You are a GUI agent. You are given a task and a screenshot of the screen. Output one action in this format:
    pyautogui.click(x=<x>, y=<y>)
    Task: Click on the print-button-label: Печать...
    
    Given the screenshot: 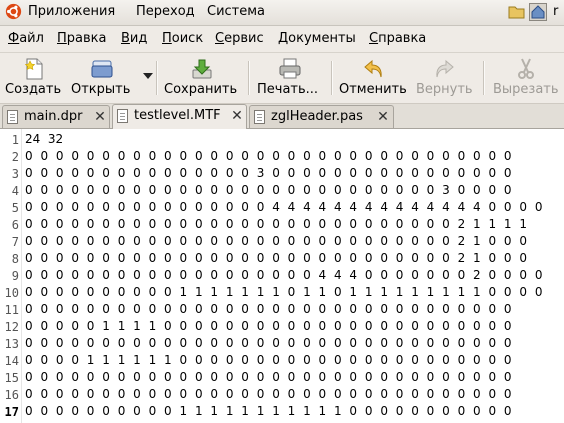 What is the action you would take?
    pyautogui.click(x=288, y=89)
    